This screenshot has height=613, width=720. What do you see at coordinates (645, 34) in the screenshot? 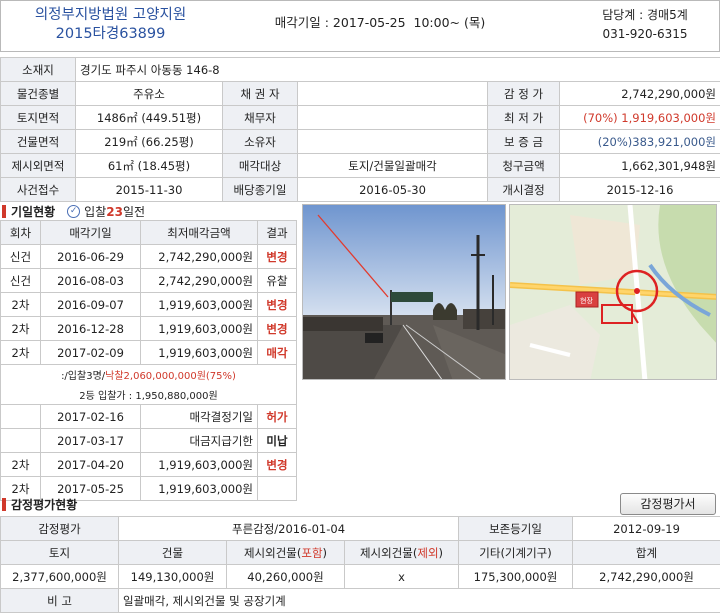
I see `phone: 031-920-6315` at bounding box center [645, 34].